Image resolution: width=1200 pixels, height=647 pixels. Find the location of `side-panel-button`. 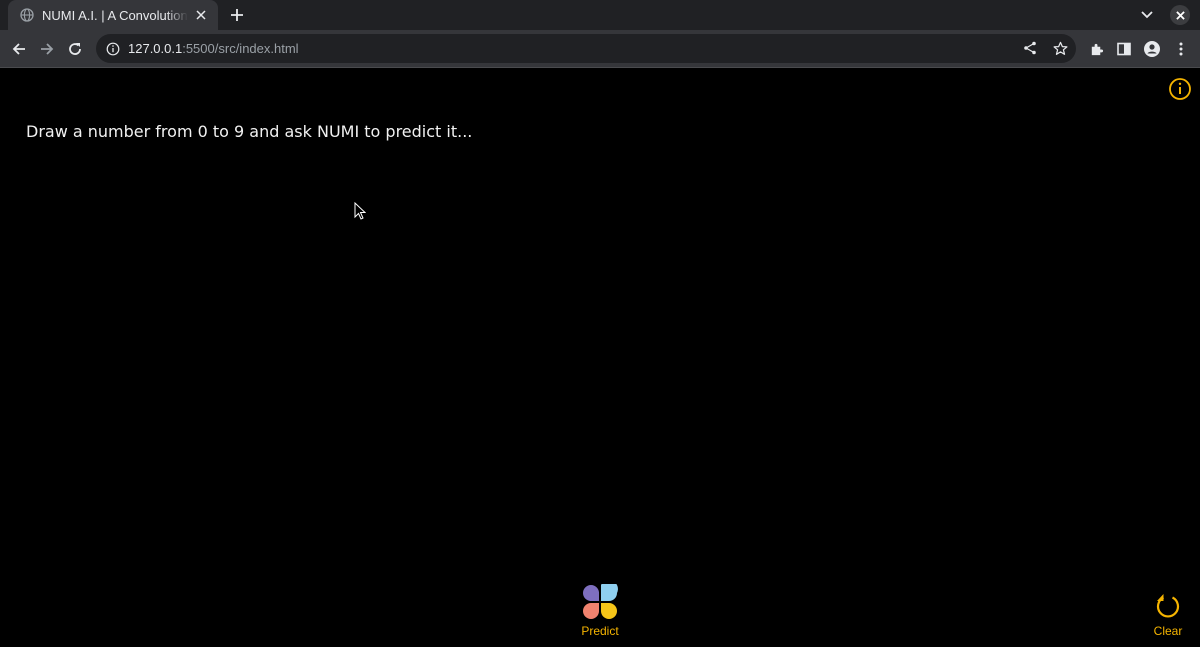

side-panel-button is located at coordinates (1124, 49).